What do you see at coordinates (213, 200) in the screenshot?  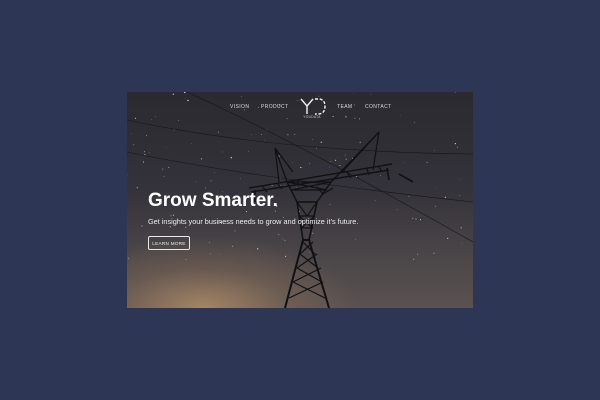 I see `hero-headline: Grow Smarter.` at bounding box center [213, 200].